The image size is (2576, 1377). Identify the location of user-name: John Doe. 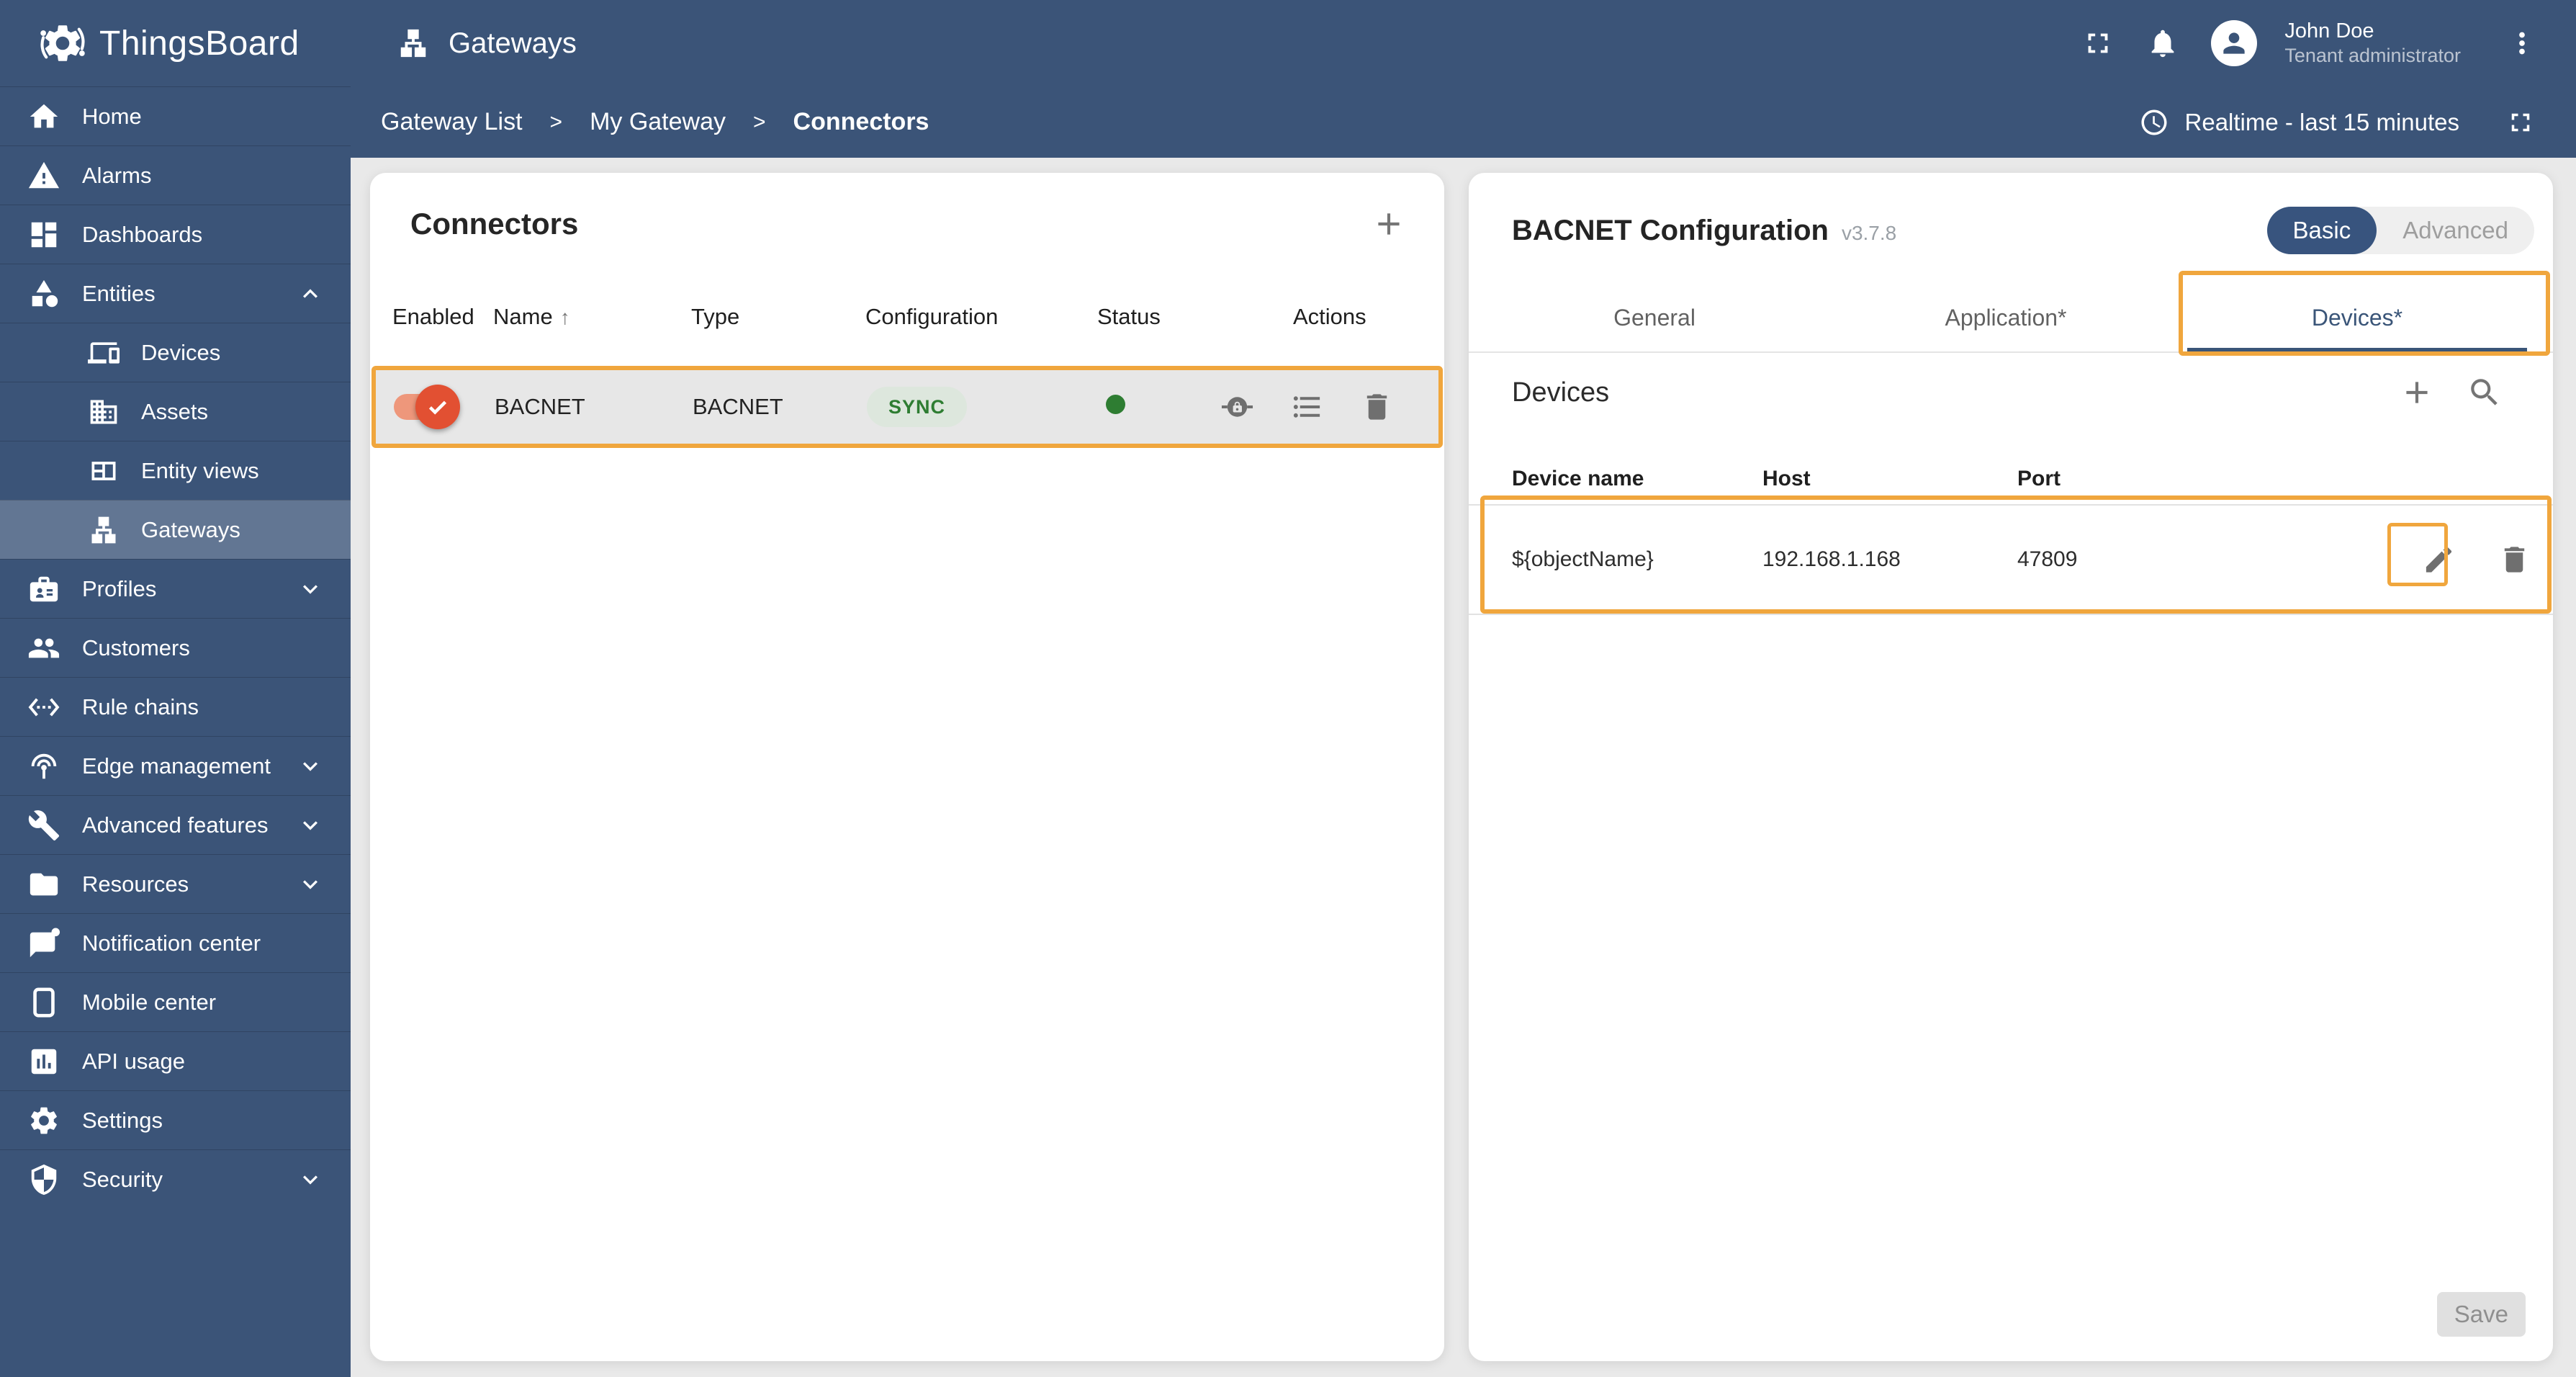
(2329, 30).